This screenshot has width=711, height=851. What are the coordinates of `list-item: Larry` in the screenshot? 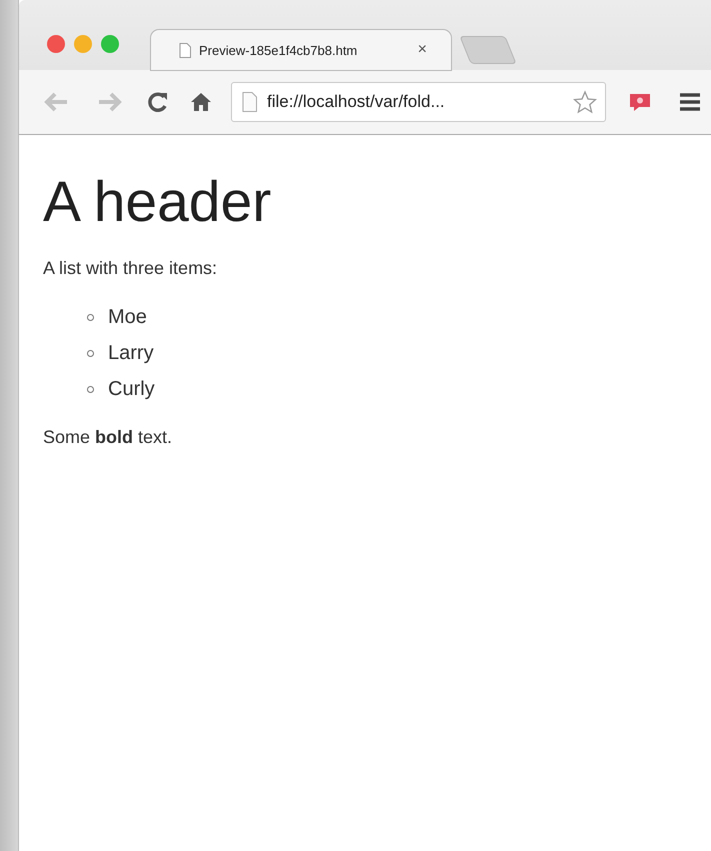 It's located at (131, 353).